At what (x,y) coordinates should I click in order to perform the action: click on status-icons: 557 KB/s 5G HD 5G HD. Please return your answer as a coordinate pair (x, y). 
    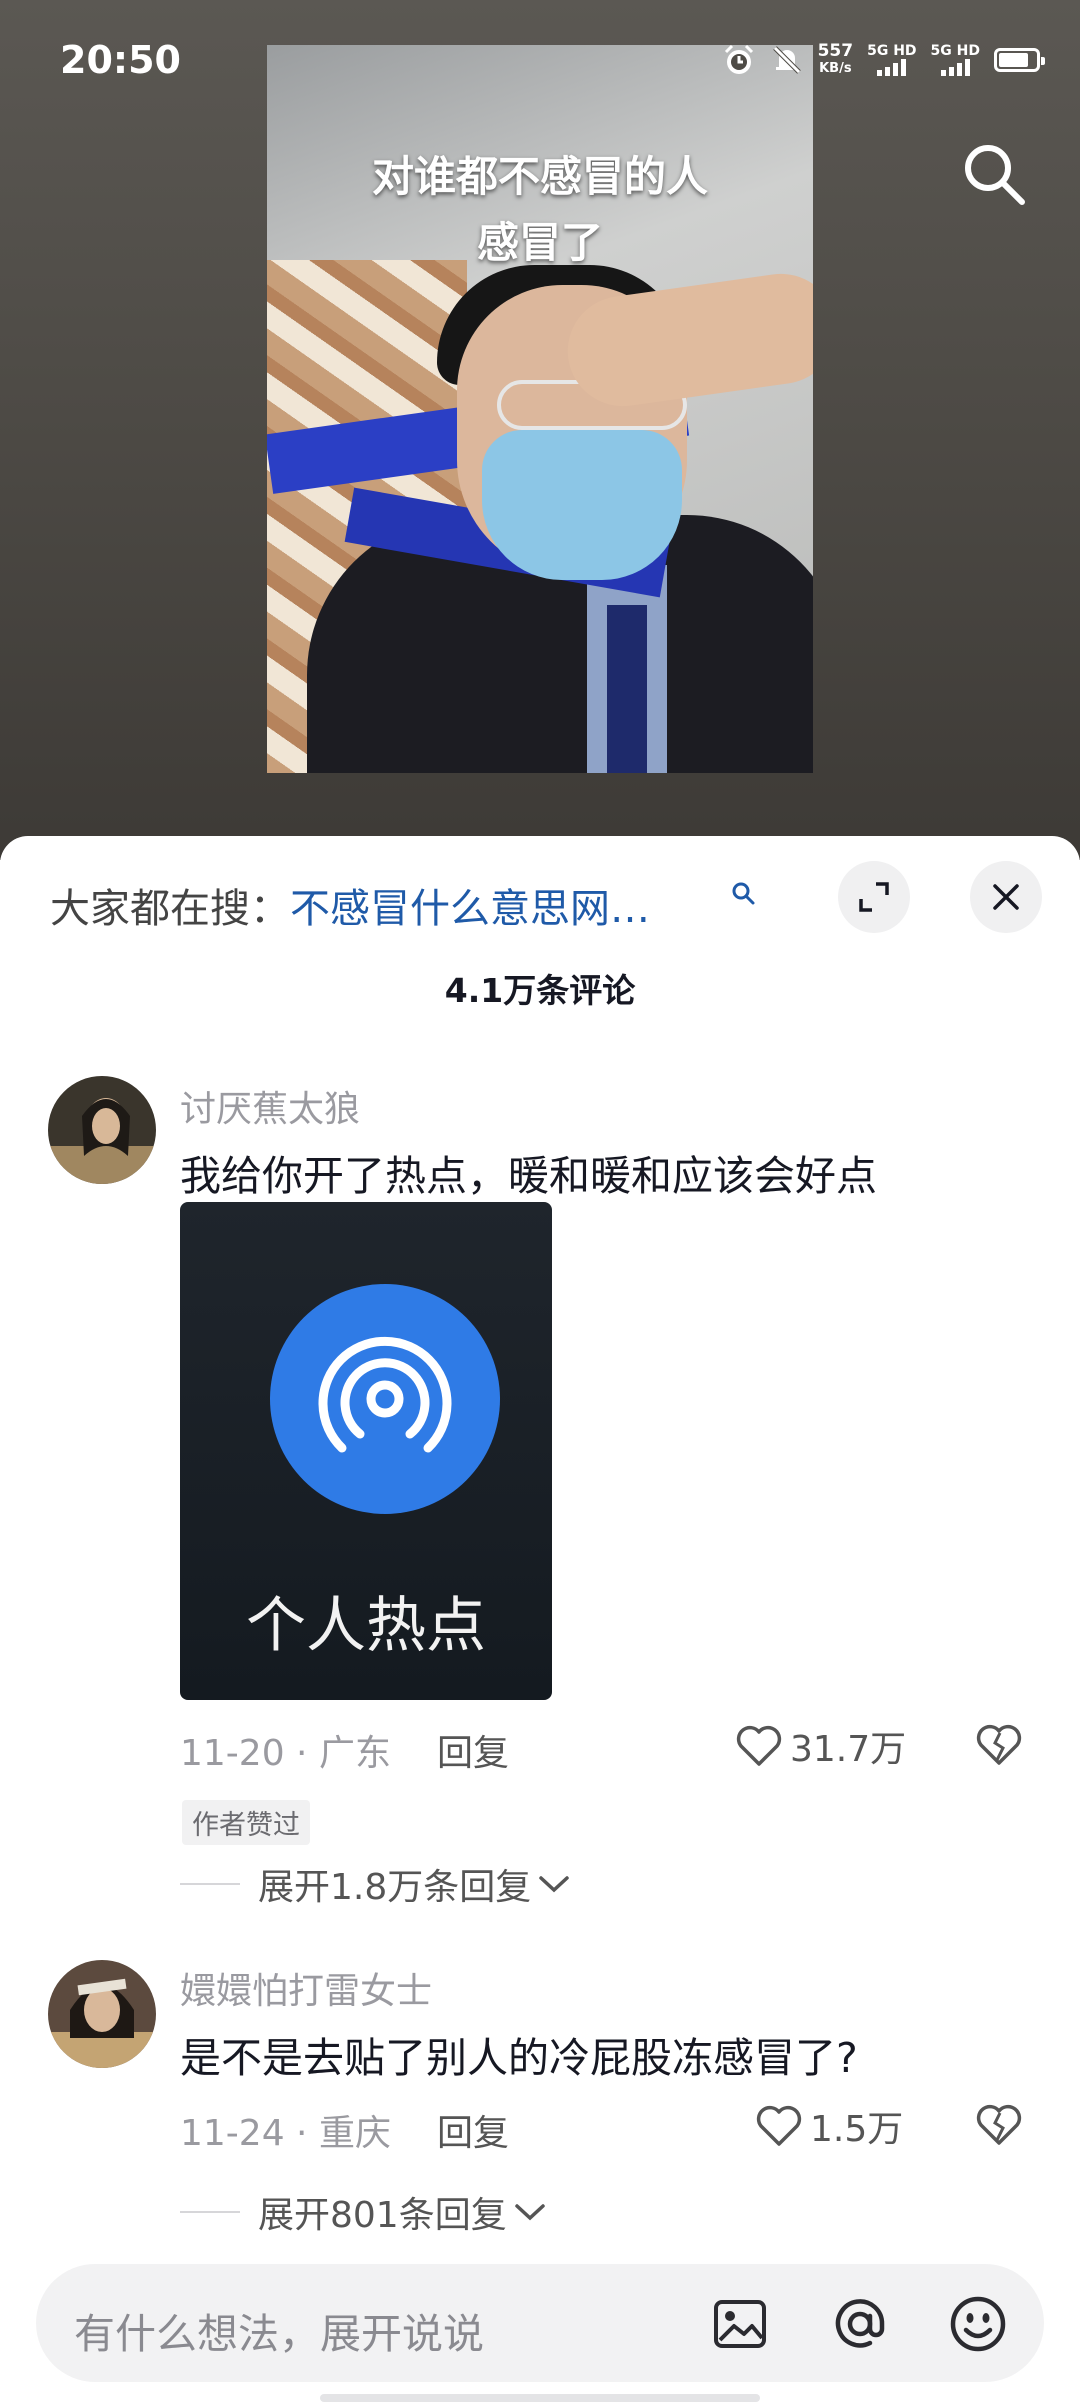
    Looking at the image, I should click on (883, 60).